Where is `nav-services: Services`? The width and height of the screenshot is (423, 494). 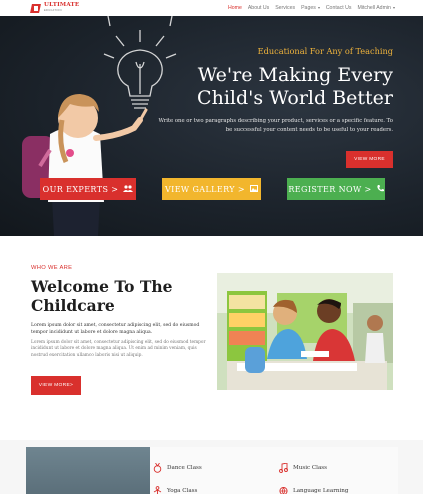
nav-services: Services is located at coordinates (285, 8).